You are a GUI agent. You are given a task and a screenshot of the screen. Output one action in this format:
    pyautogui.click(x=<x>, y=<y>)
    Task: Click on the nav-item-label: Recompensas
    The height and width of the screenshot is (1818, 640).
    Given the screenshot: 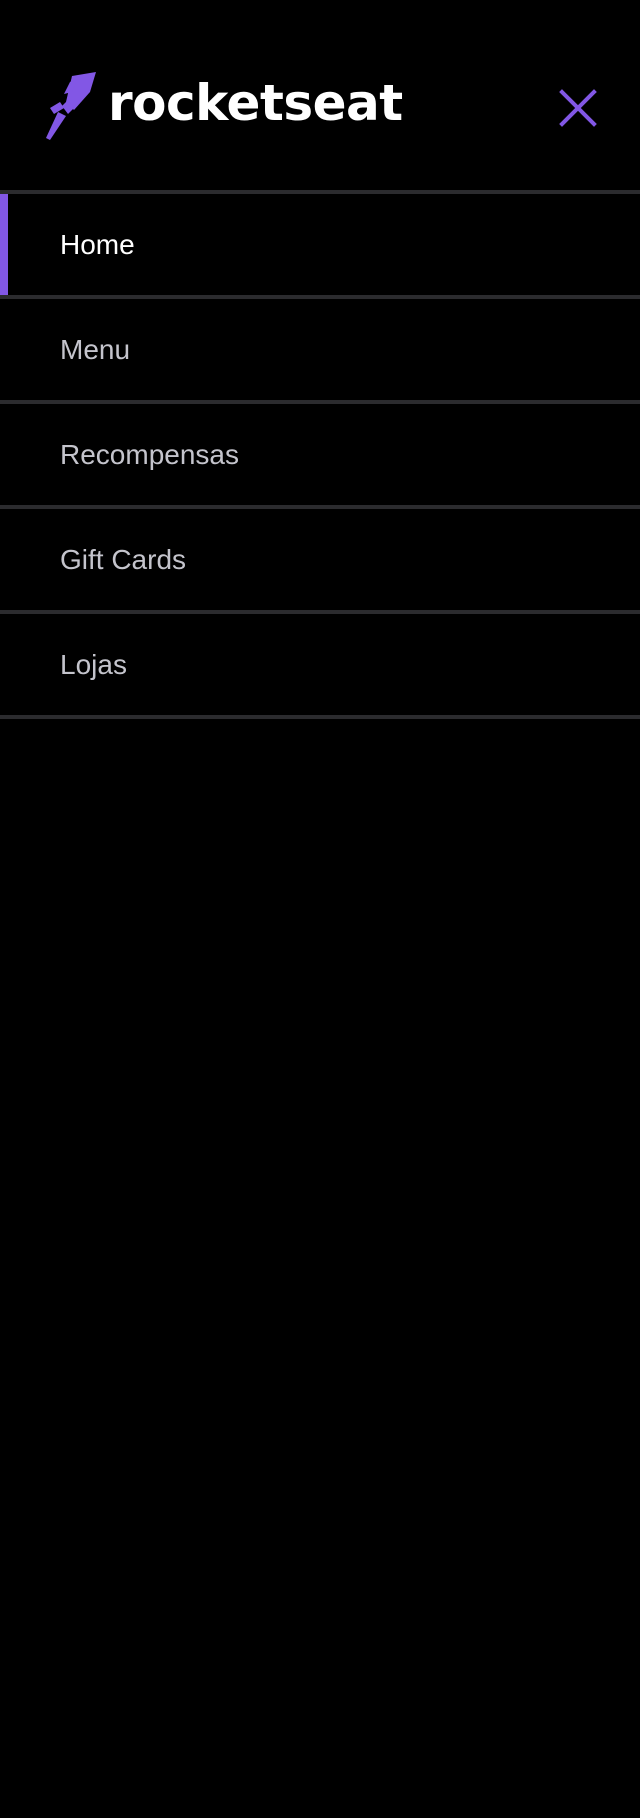 What is the action you would take?
    pyautogui.click(x=149, y=454)
    